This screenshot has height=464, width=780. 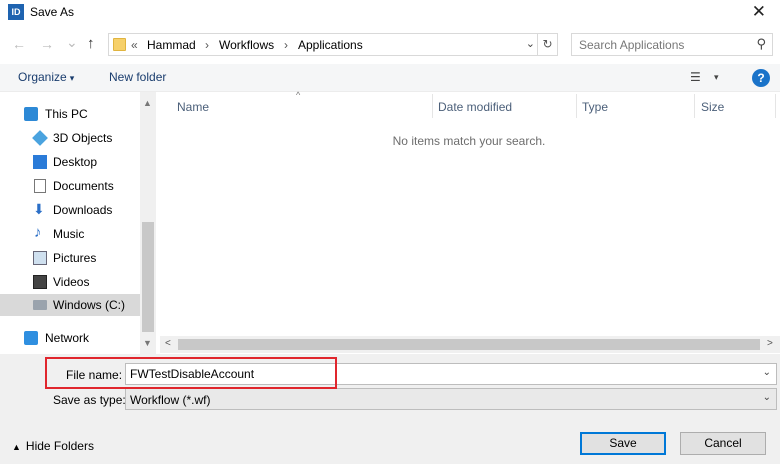 I want to click on search-input, so click(x=662, y=44).